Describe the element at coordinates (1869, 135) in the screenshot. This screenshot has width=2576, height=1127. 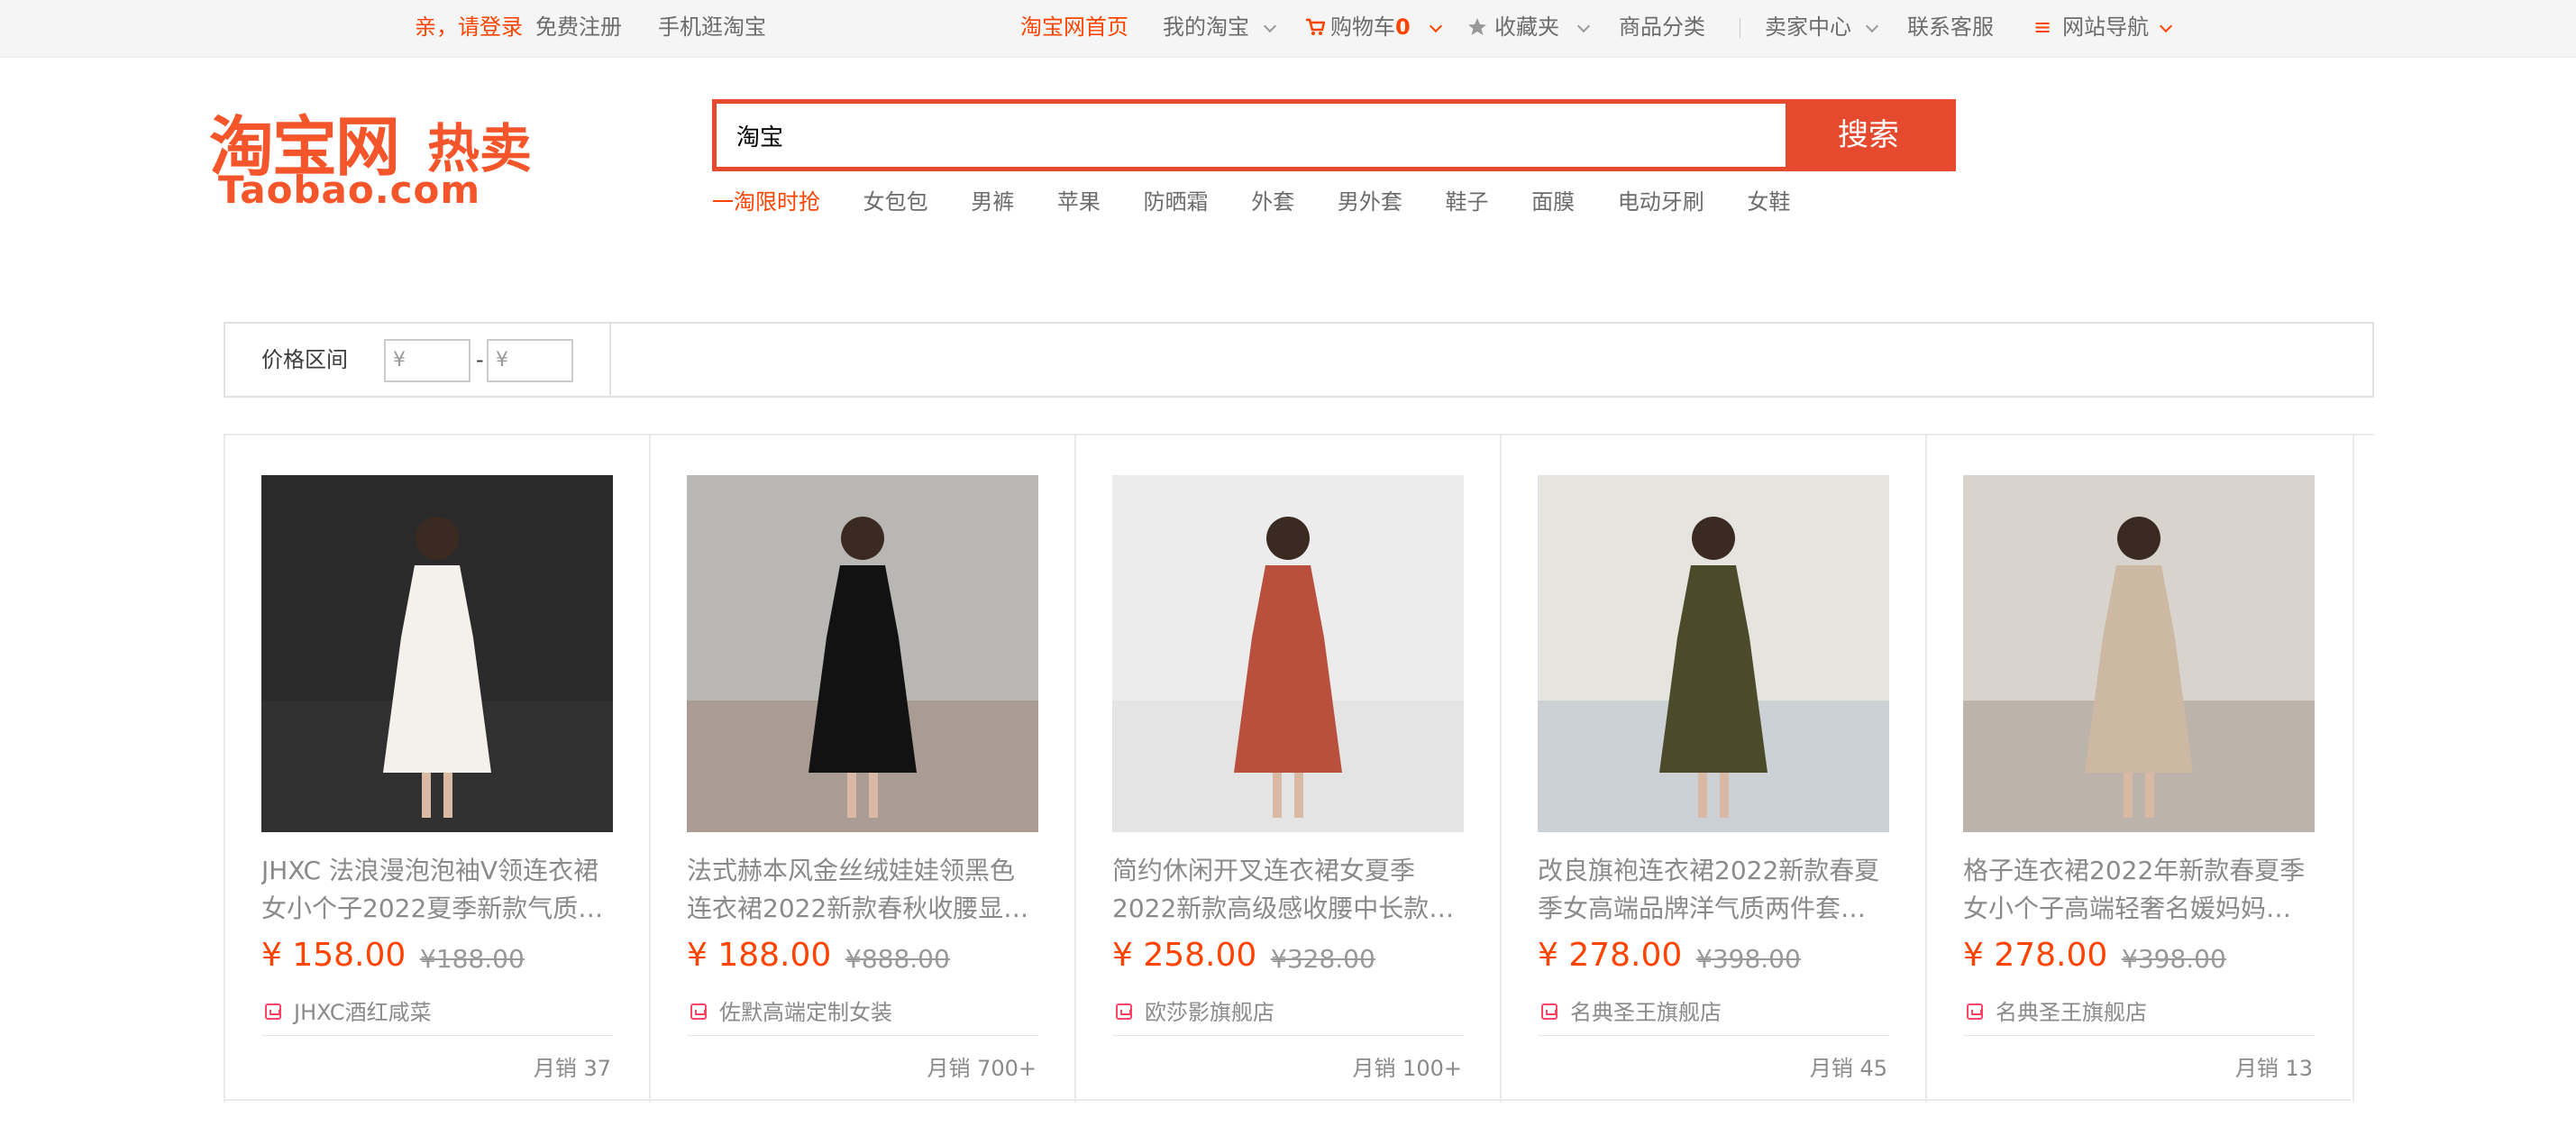
I see `search-button: 搜索` at that location.